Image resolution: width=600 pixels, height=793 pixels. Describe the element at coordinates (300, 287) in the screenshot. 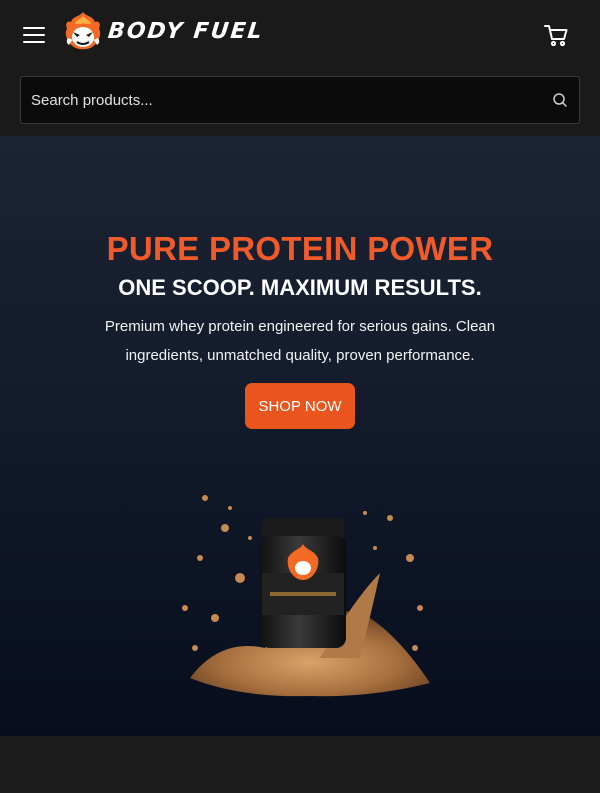

I see `hero-subtitle: ONE SCOOP. MAXIMUM RESULTS.` at that location.